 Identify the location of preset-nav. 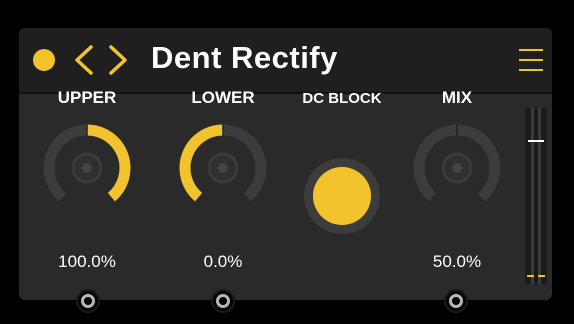
(101, 60).